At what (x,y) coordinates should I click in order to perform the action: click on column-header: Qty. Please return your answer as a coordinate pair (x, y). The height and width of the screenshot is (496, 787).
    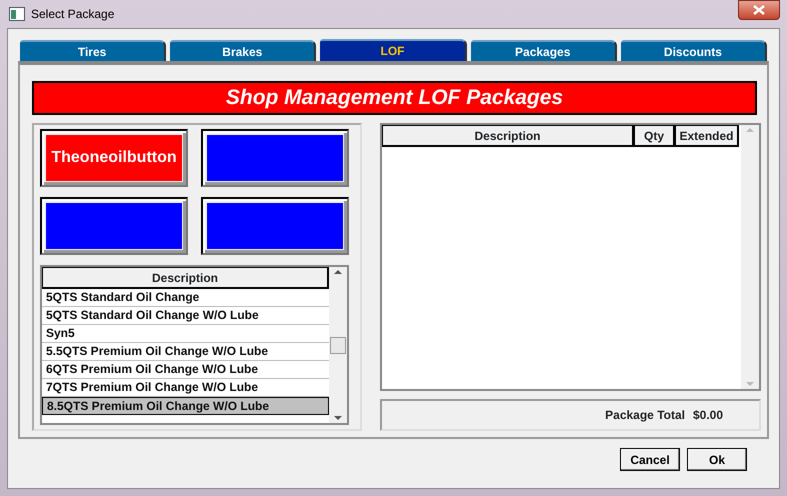
    Looking at the image, I should click on (654, 136).